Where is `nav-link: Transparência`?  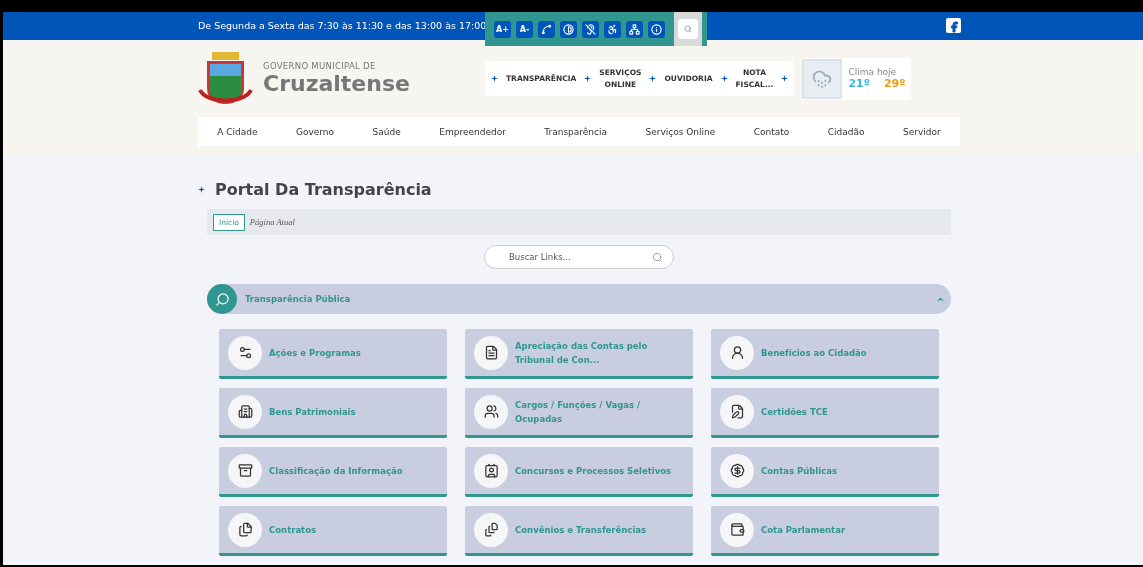
nav-link: Transparência is located at coordinates (576, 131).